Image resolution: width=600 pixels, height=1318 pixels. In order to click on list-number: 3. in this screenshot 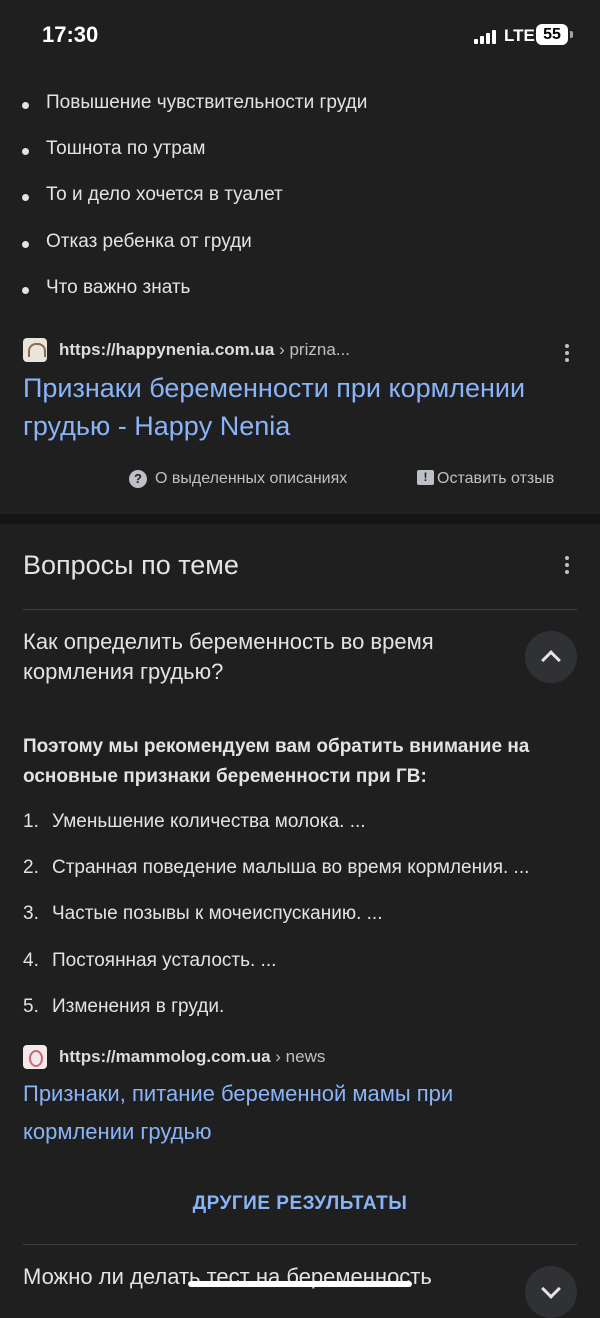, I will do `click(31, 913)`.